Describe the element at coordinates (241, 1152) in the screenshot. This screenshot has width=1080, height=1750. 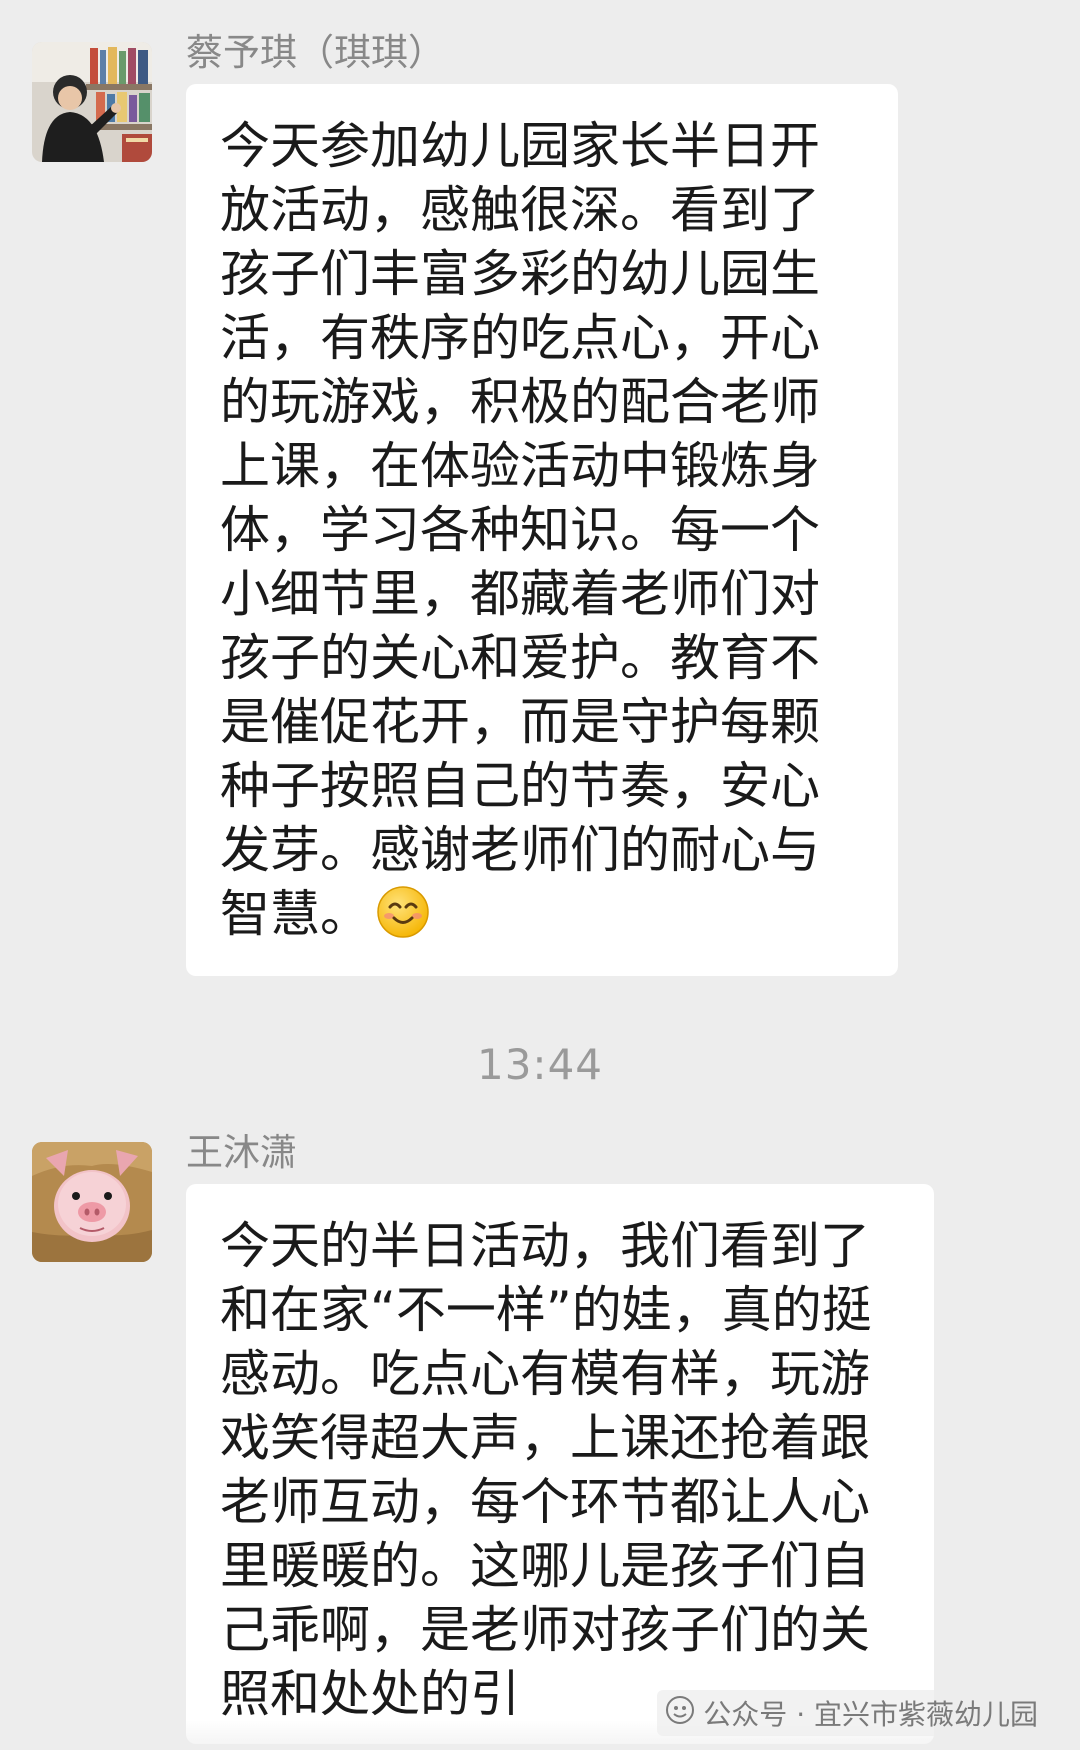
I see `sender-name: 王沐潇` at that location.